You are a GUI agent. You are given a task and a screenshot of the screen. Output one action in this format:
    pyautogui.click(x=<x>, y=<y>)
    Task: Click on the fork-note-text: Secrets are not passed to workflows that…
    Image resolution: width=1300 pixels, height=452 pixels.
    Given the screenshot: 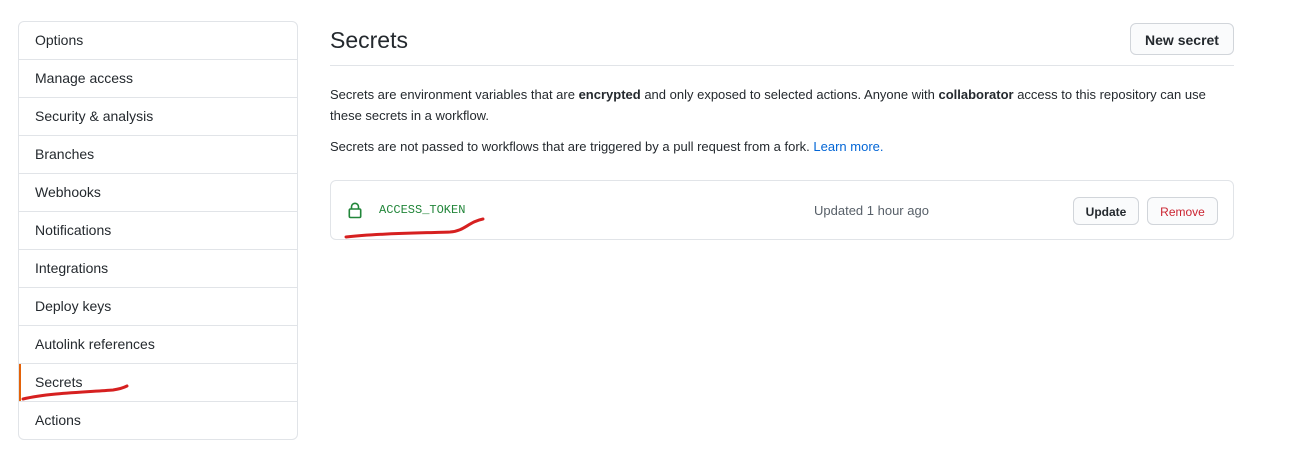 What is the action you would take?
    pyautogui.click(x=572, y=146)
    